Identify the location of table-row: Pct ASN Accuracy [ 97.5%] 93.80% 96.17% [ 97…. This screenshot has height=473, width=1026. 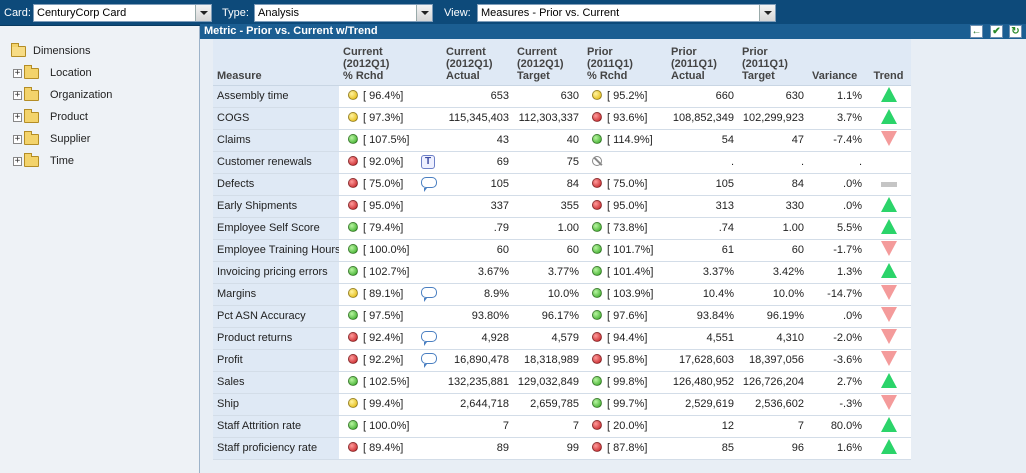
(562, 316).